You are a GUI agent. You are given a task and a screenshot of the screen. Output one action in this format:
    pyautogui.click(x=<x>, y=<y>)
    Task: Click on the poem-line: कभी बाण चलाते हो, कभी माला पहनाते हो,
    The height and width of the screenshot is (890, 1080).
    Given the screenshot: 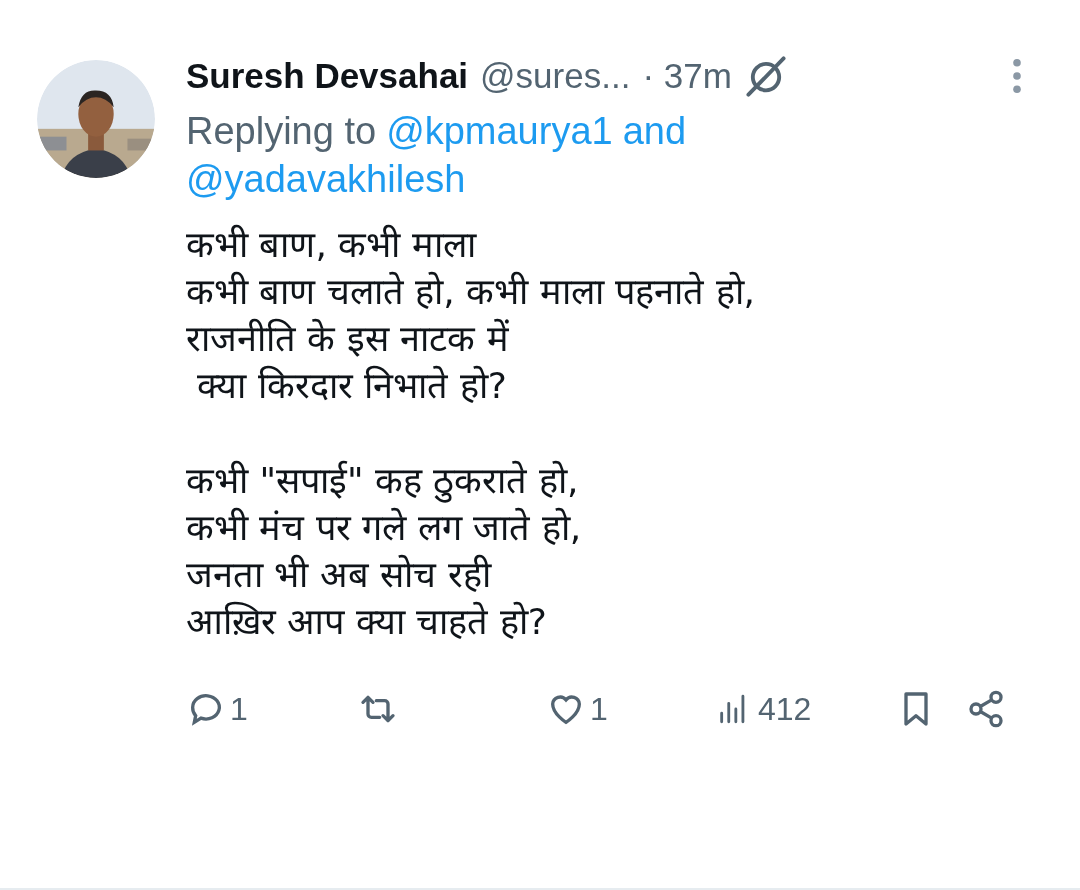 What is the action you would take?
    pyautogui.click(x=471, y=291)
    